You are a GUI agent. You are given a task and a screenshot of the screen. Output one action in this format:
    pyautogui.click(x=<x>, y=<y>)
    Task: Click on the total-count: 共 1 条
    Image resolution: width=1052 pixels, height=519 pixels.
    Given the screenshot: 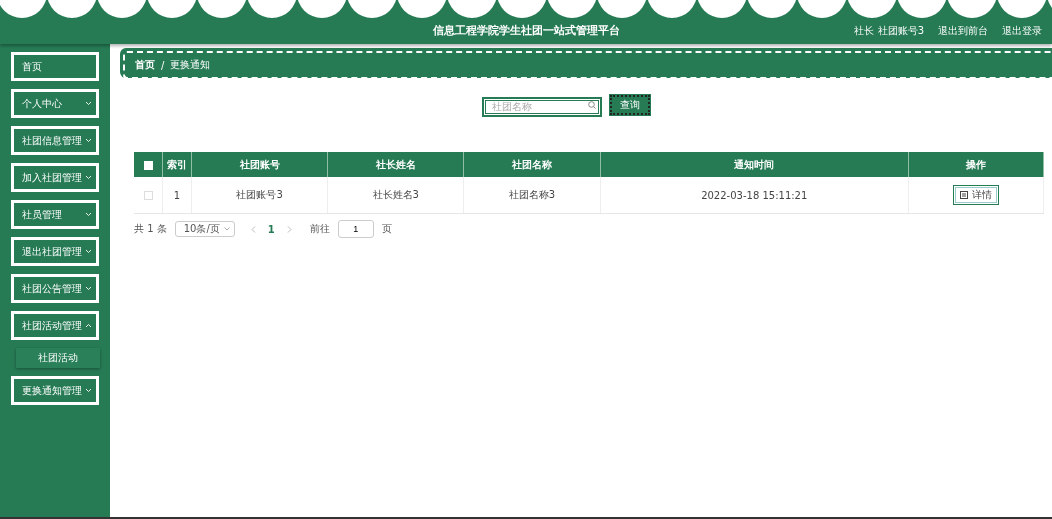 What is the action you would take?
    pyautogui.click(x=150, y=229)
    